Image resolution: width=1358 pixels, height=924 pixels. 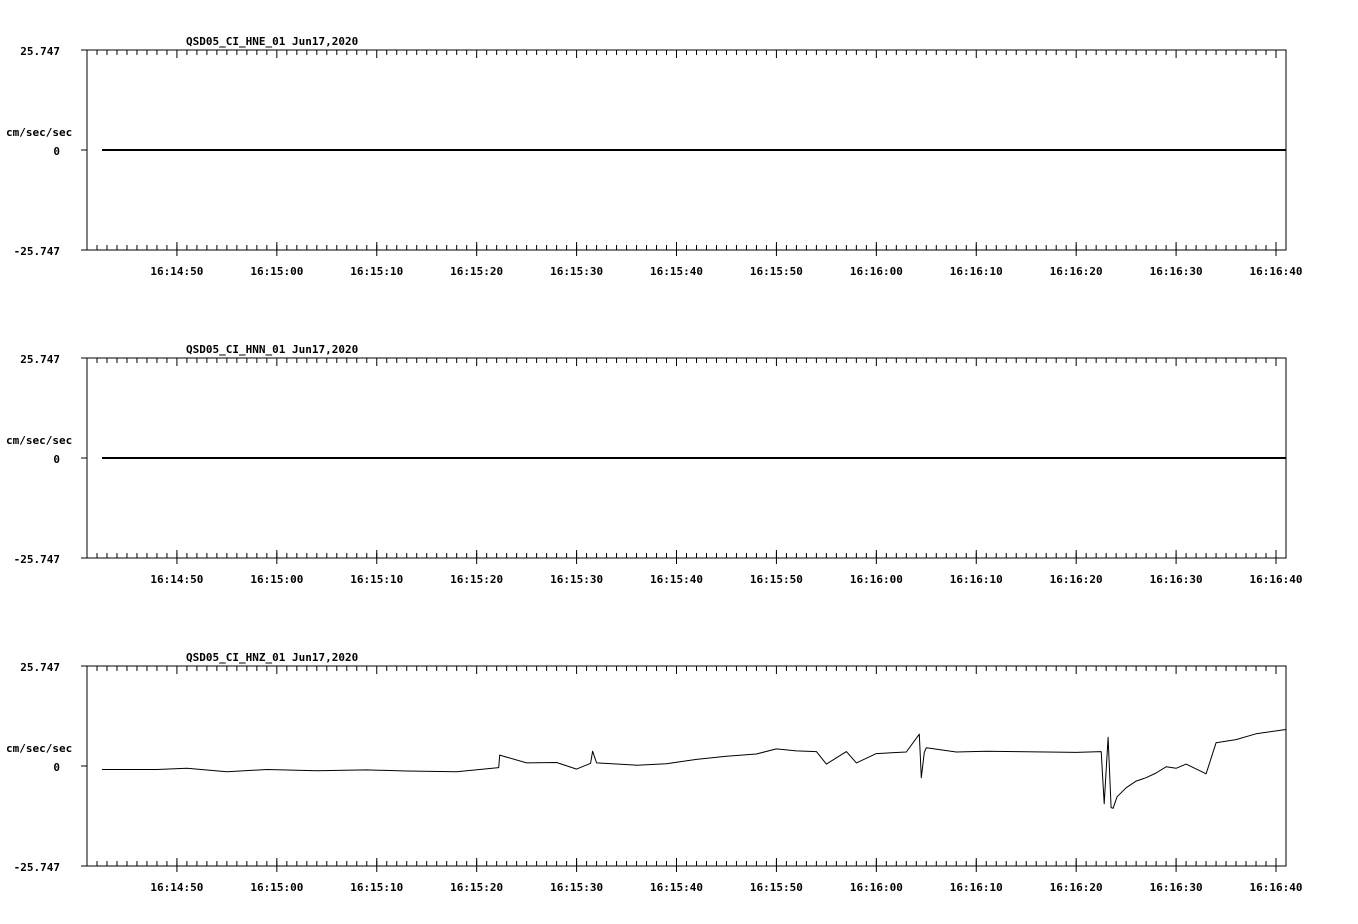 What do you see at coordinates (272, 657) in the screenshot?
I see `panel-title: QSD05_CI_HNZ_01 Jun17,2020` at bounding box center [272, 657].